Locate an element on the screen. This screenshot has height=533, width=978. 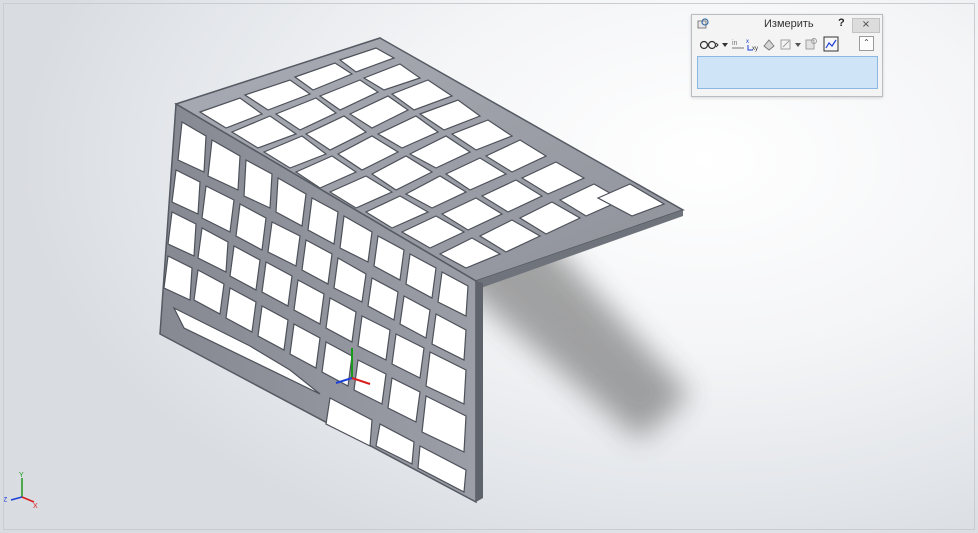
view-triad: Y Z X is located at coordinates (20, 491).